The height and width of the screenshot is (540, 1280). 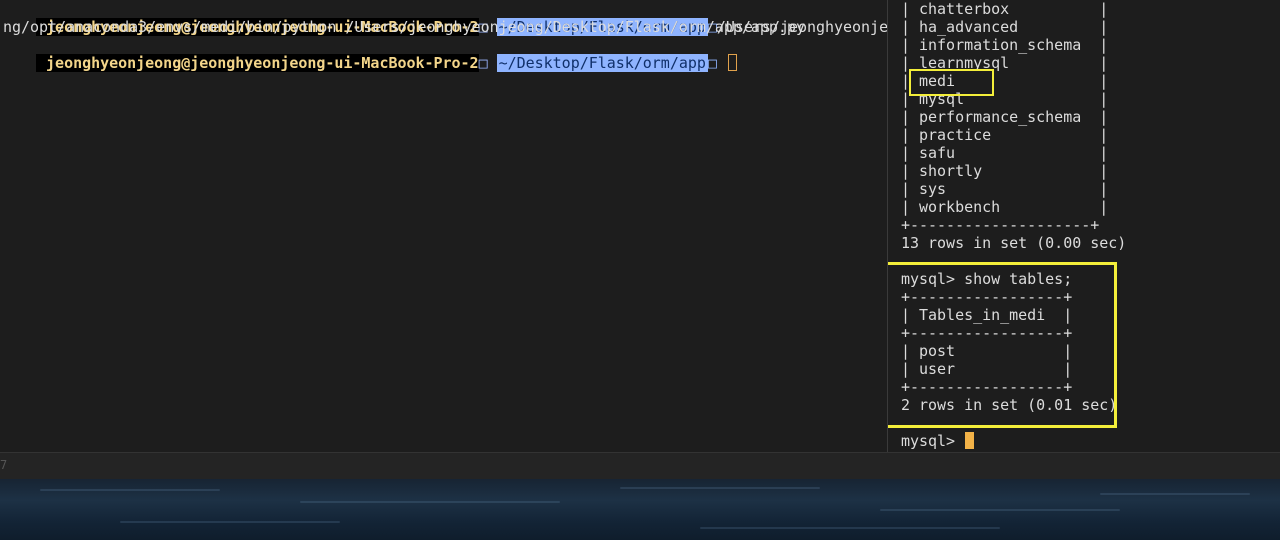 What do you see at coordinates (1005, 45) in the screenshot?
I see `db-row: | information_schema |` at bounding box center [1005, 45].